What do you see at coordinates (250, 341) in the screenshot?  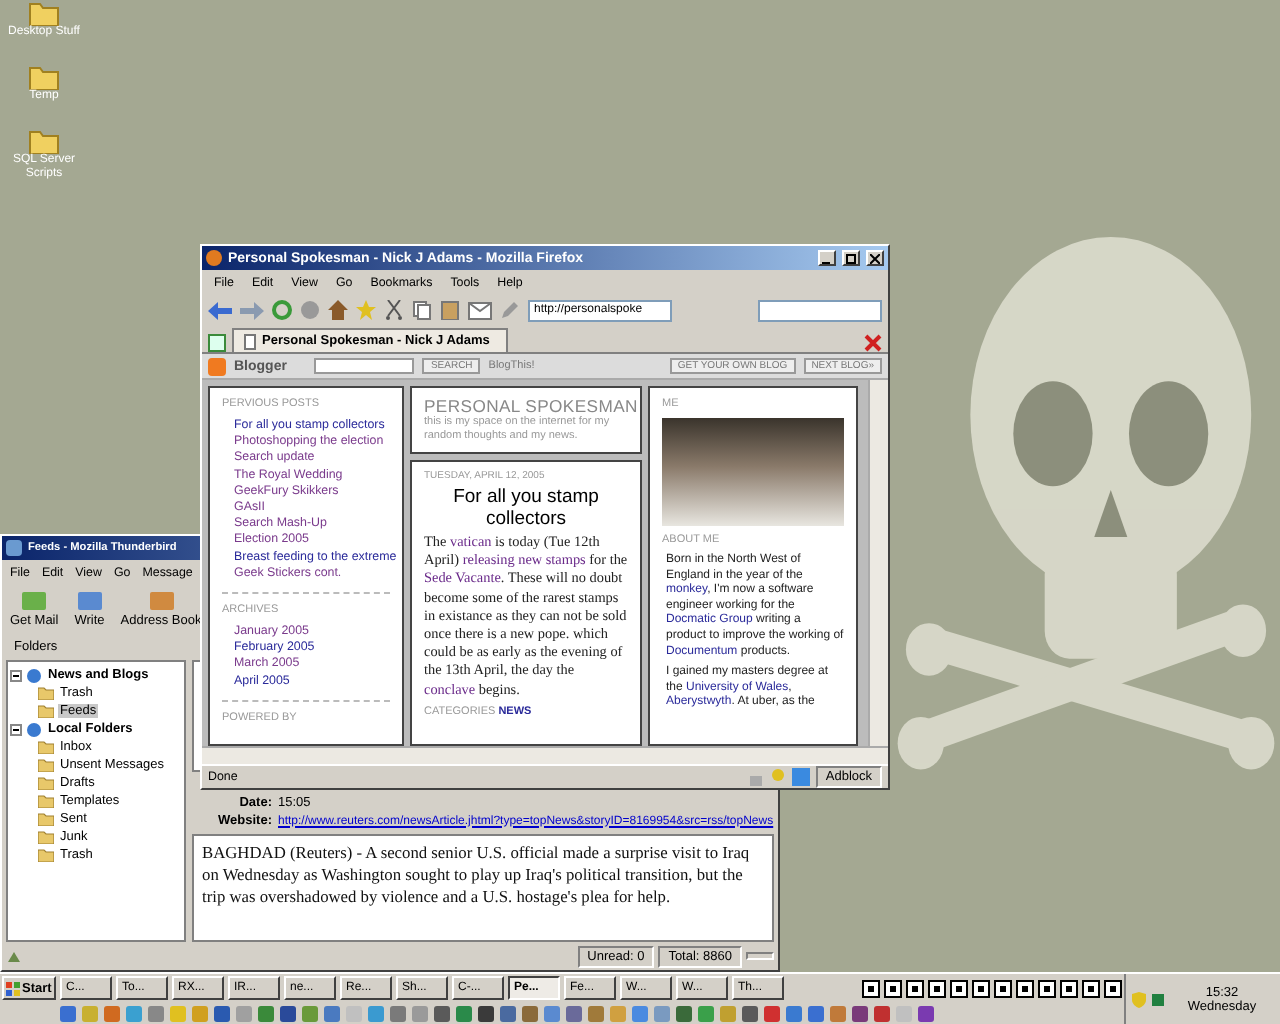 I see `page-icon` at bounding box center [250, 341].